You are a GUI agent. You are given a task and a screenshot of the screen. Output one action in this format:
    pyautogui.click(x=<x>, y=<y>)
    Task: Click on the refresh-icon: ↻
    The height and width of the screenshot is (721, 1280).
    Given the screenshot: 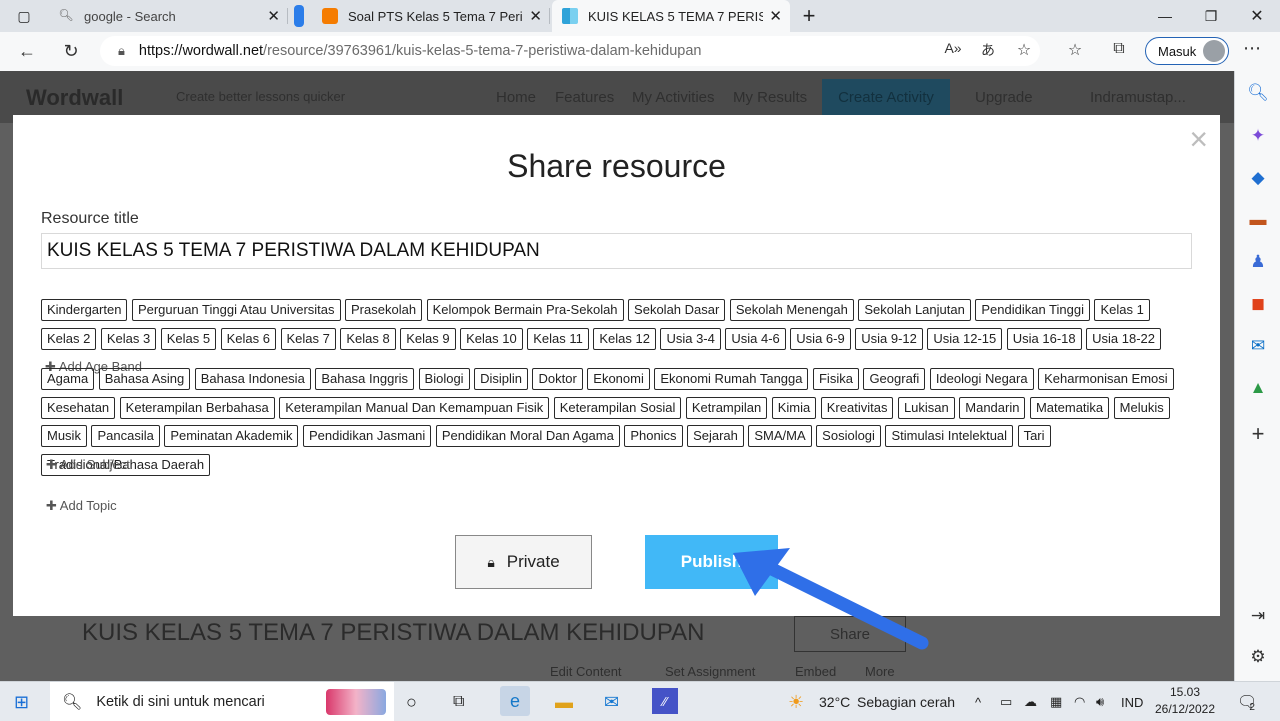 What is the action you would take?
    pyautogui.click(x=71, y=51)
    